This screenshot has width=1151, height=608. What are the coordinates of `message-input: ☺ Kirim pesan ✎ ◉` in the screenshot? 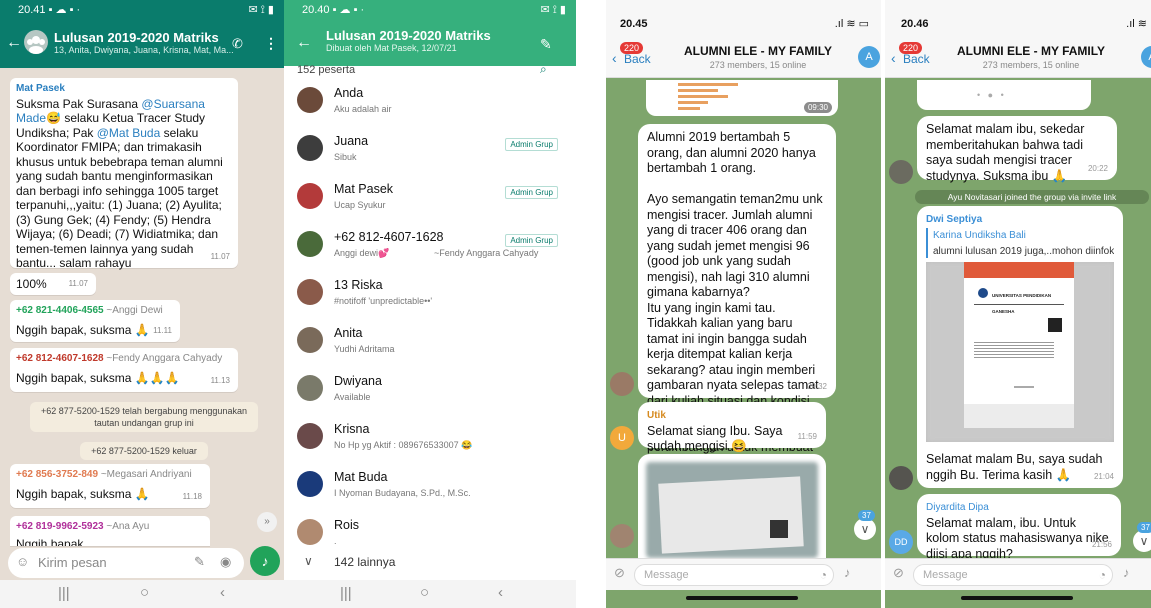 It's located at (126, 563).